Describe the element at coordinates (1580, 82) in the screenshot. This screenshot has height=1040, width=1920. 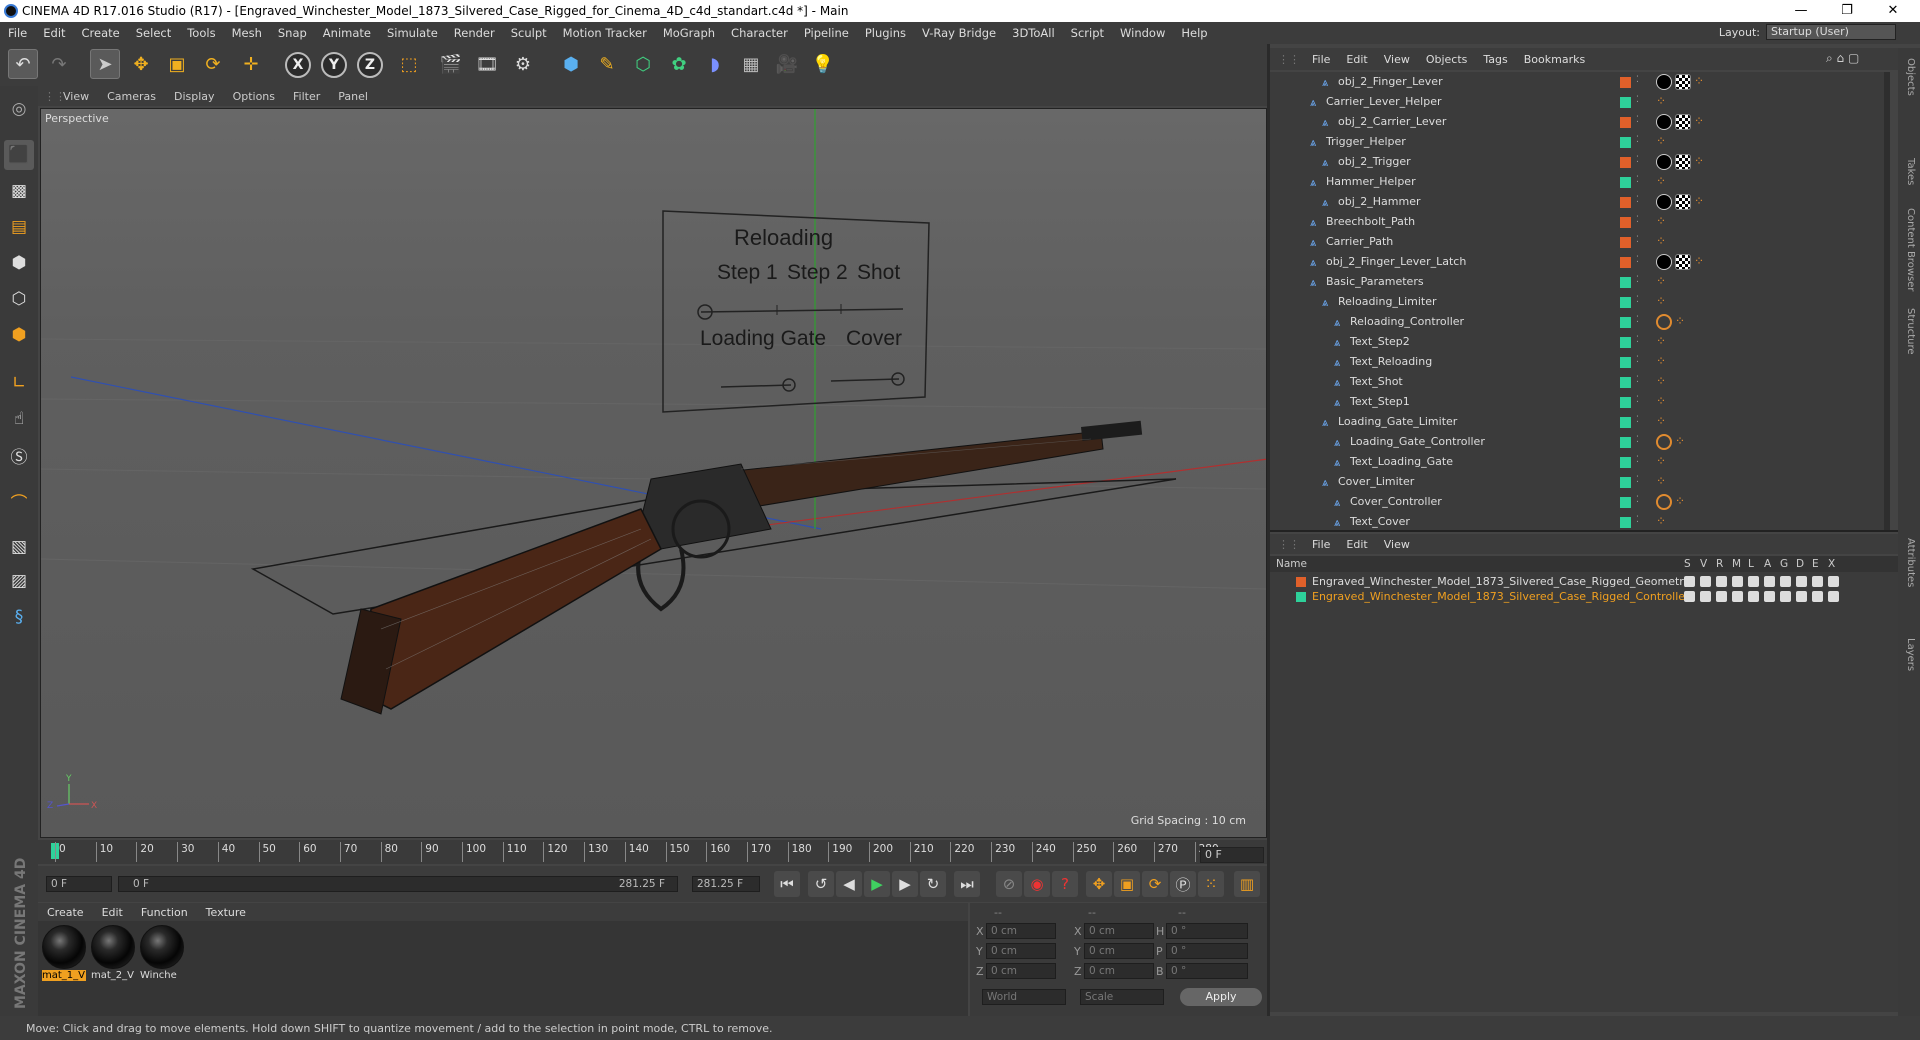
I see `object-row: ⩓ obj_2_Finger_Lever ⁚ ⁘` at that location.